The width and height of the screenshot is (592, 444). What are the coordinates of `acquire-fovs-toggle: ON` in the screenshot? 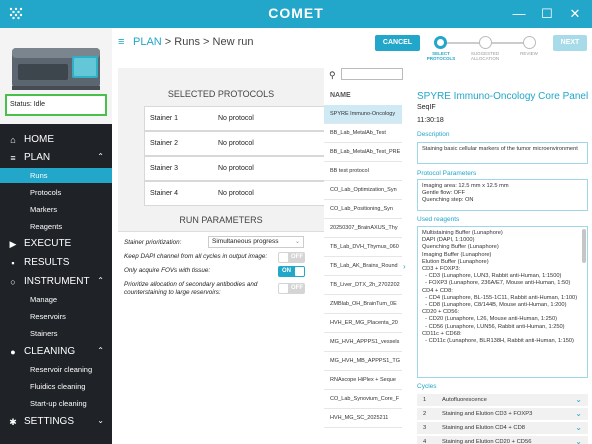 It's located at (291, 271).